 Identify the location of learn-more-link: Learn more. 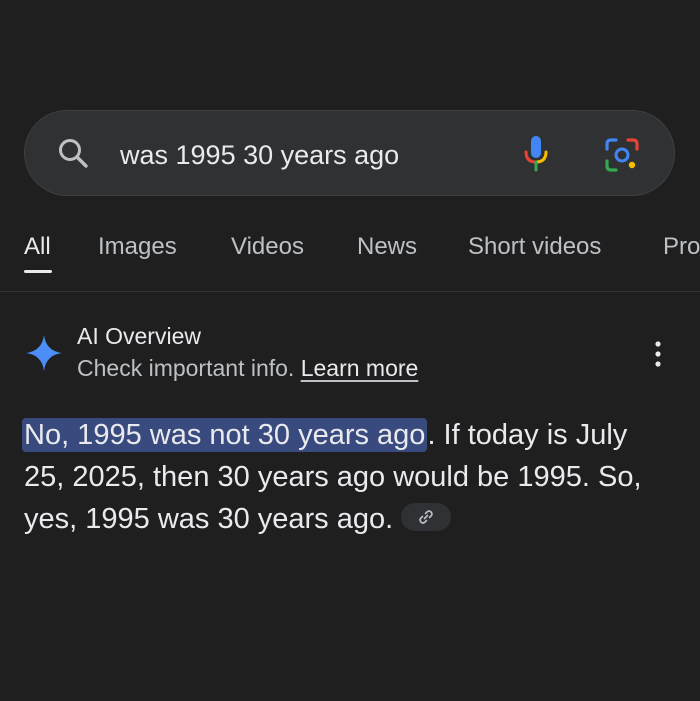
(360, 368).